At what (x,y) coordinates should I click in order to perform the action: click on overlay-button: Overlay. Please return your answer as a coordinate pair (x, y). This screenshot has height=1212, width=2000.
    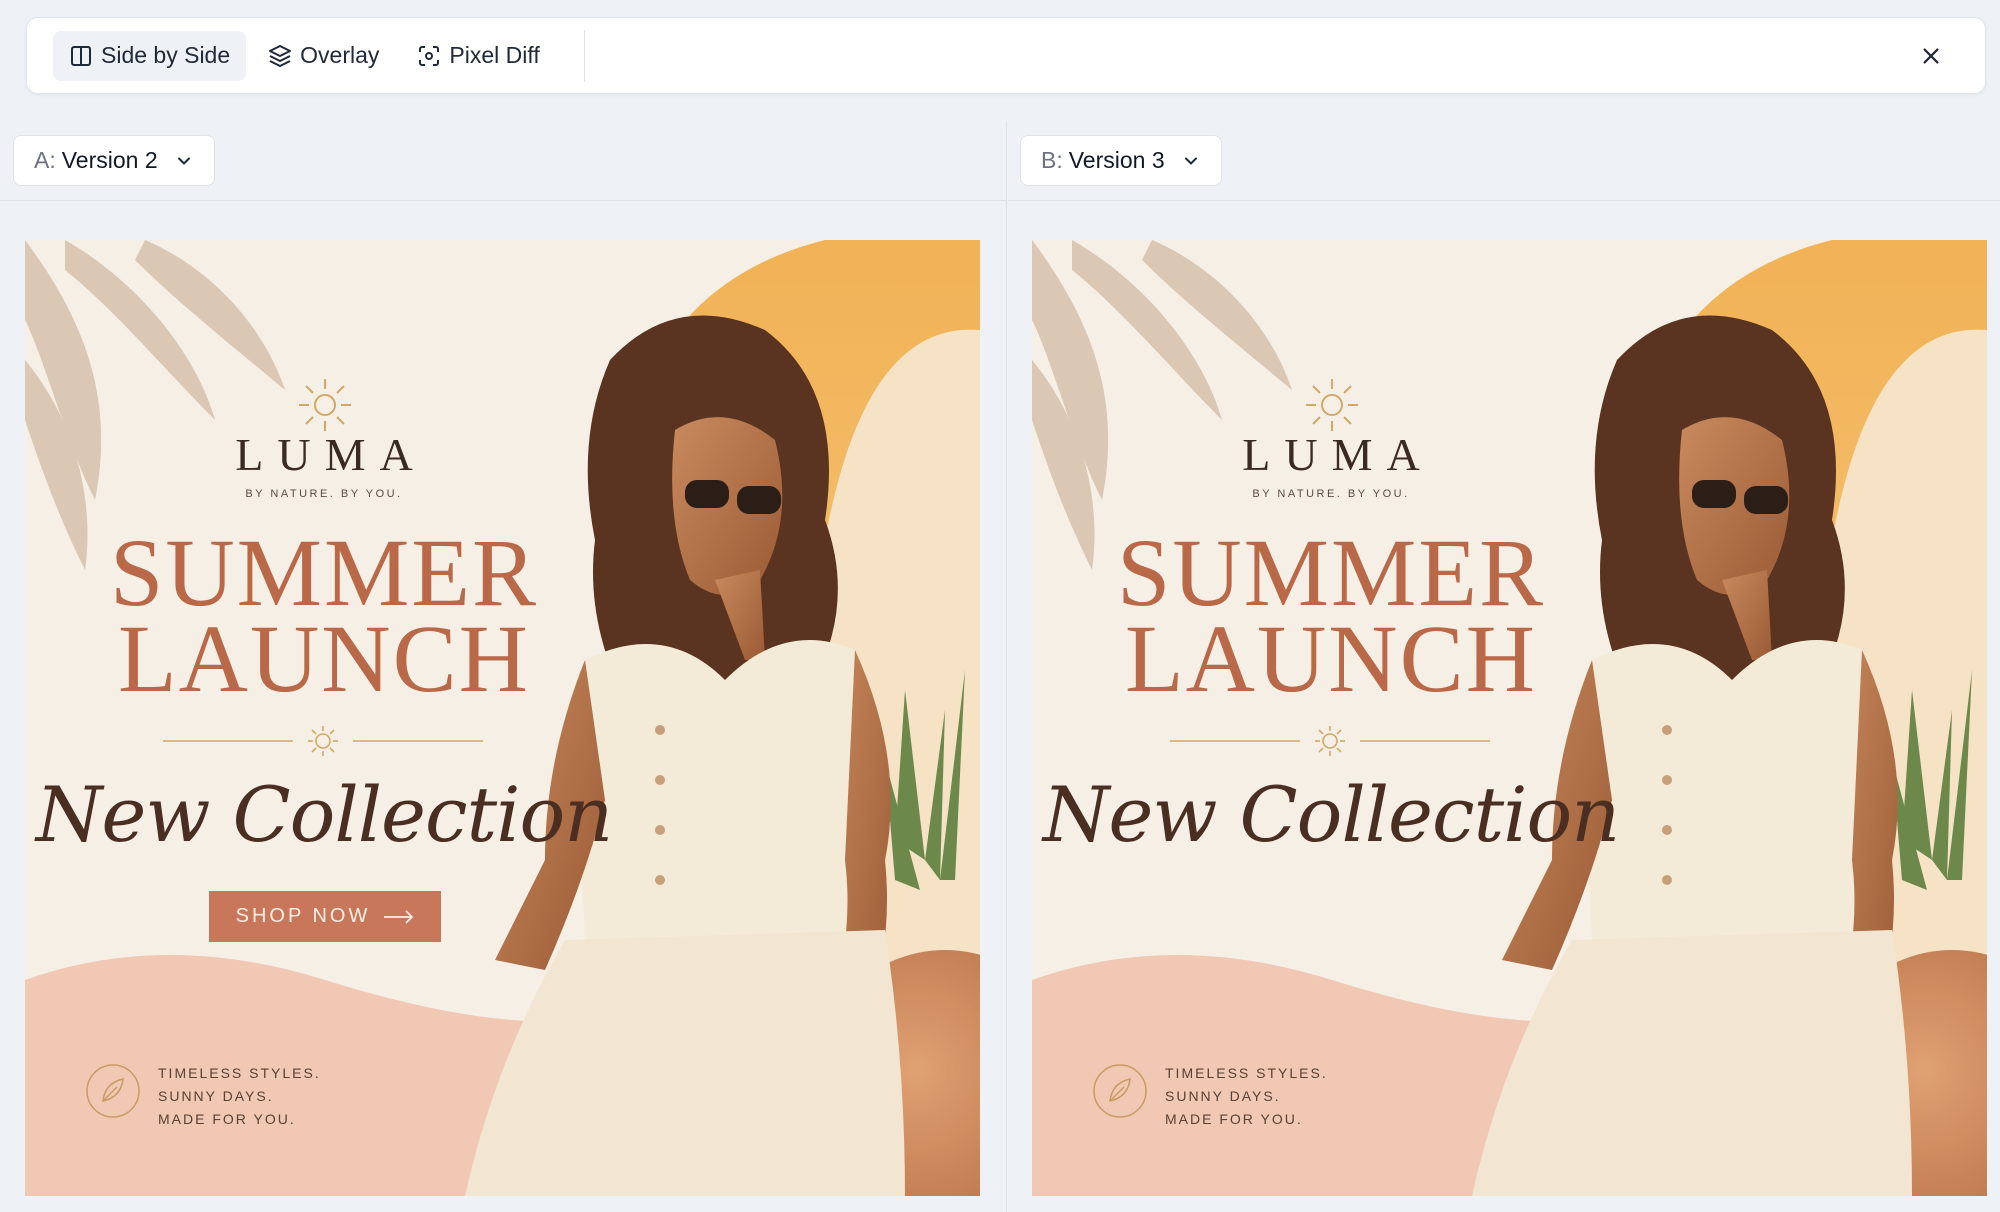
    Looking at the image, I should click on (323, 56).